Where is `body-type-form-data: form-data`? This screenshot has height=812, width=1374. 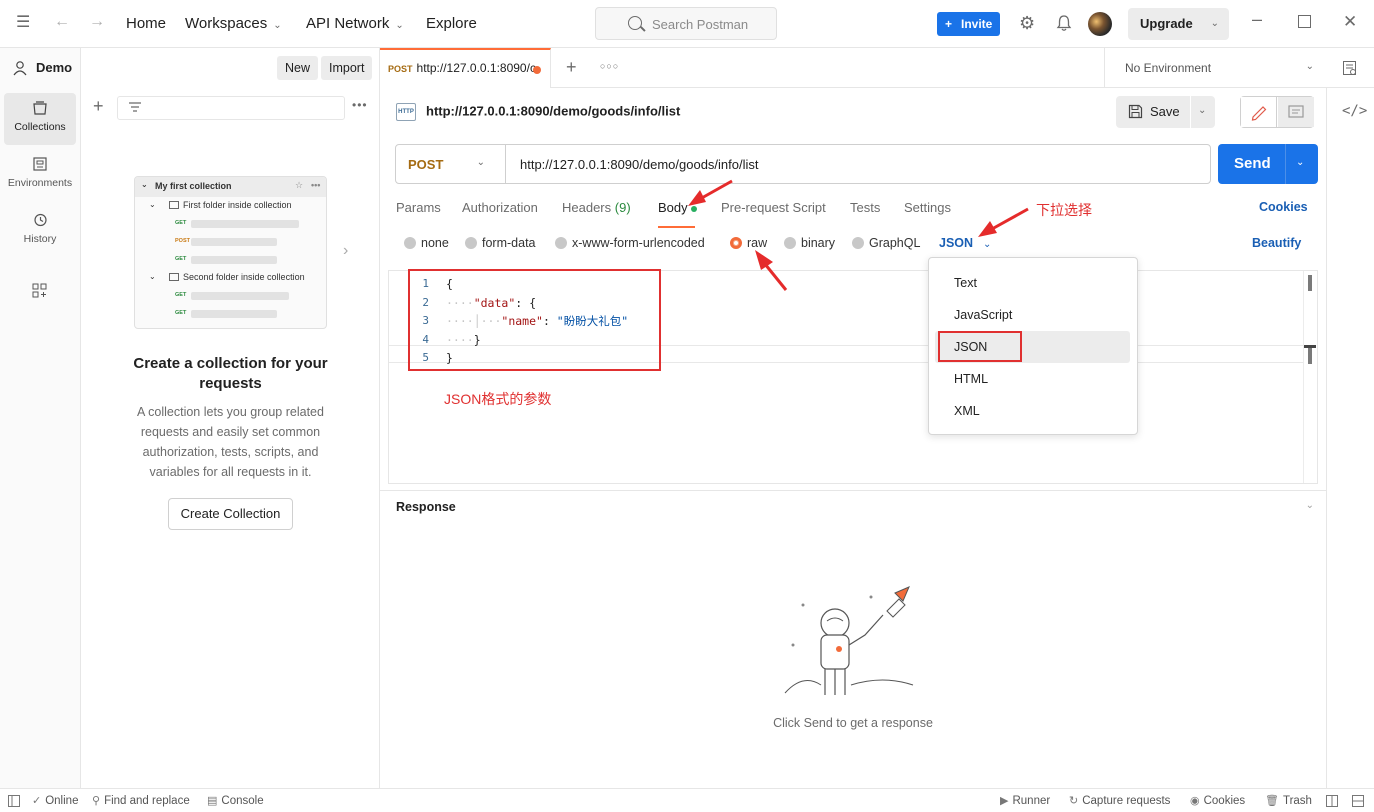 body-type-form-data: form-data is located at coordinates (500, 243).